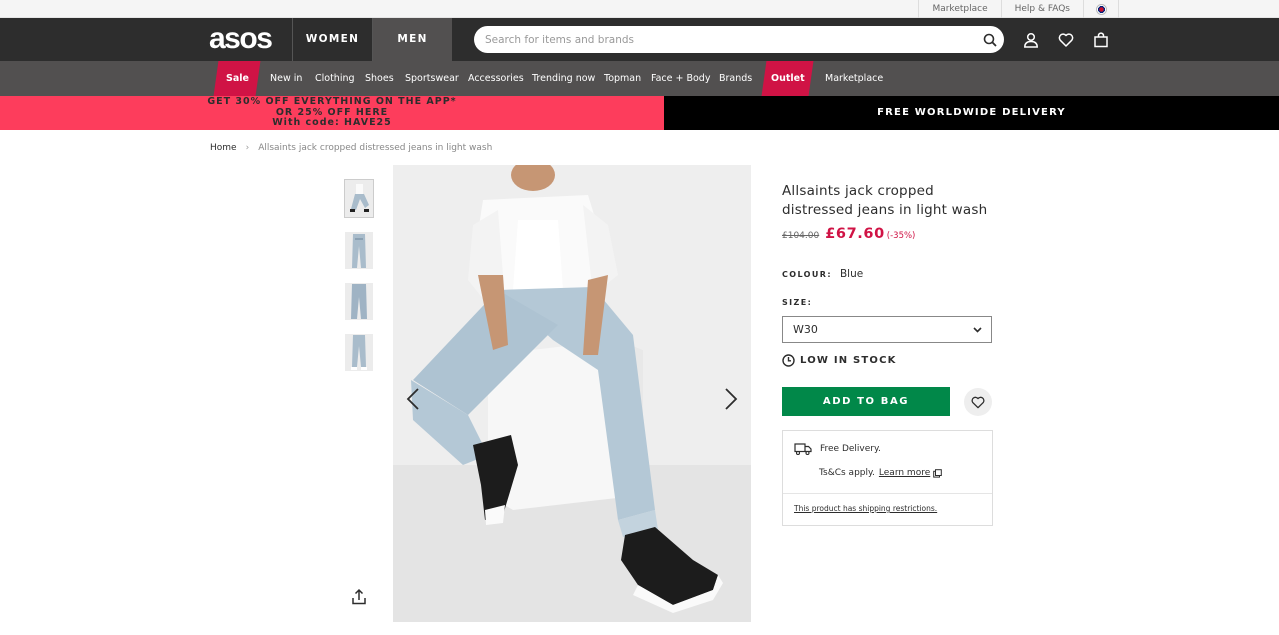 This screenshot has height=635, width=1279. I want to click on colour-row: COLOUR: Blue, so click(822, 274).